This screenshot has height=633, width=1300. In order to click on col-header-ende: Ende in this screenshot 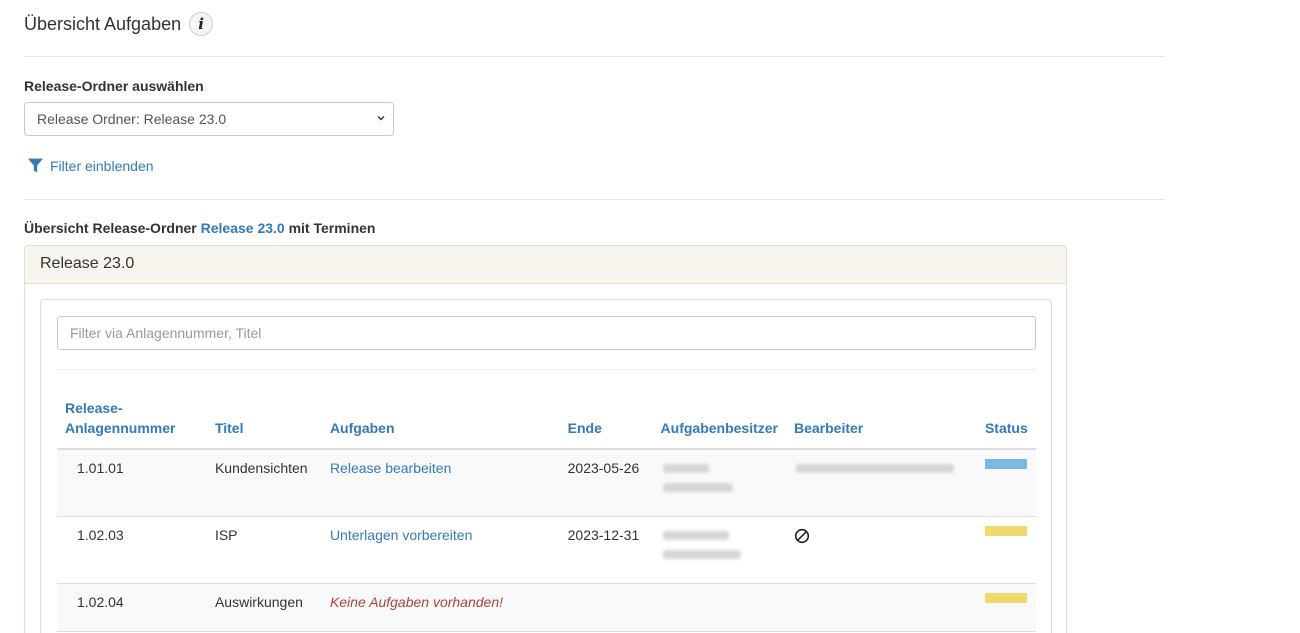, I will do `click(606, 421)`.